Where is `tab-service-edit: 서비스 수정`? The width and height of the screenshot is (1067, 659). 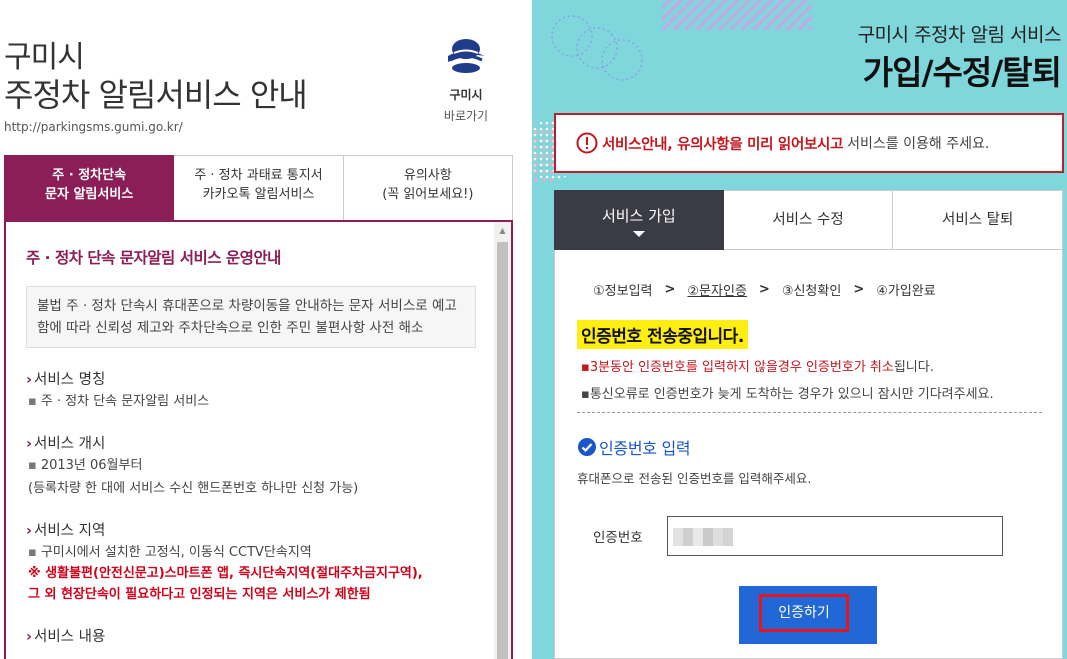
tab-service-edit: 서비스 수정 is located at coordinates (808, 220).